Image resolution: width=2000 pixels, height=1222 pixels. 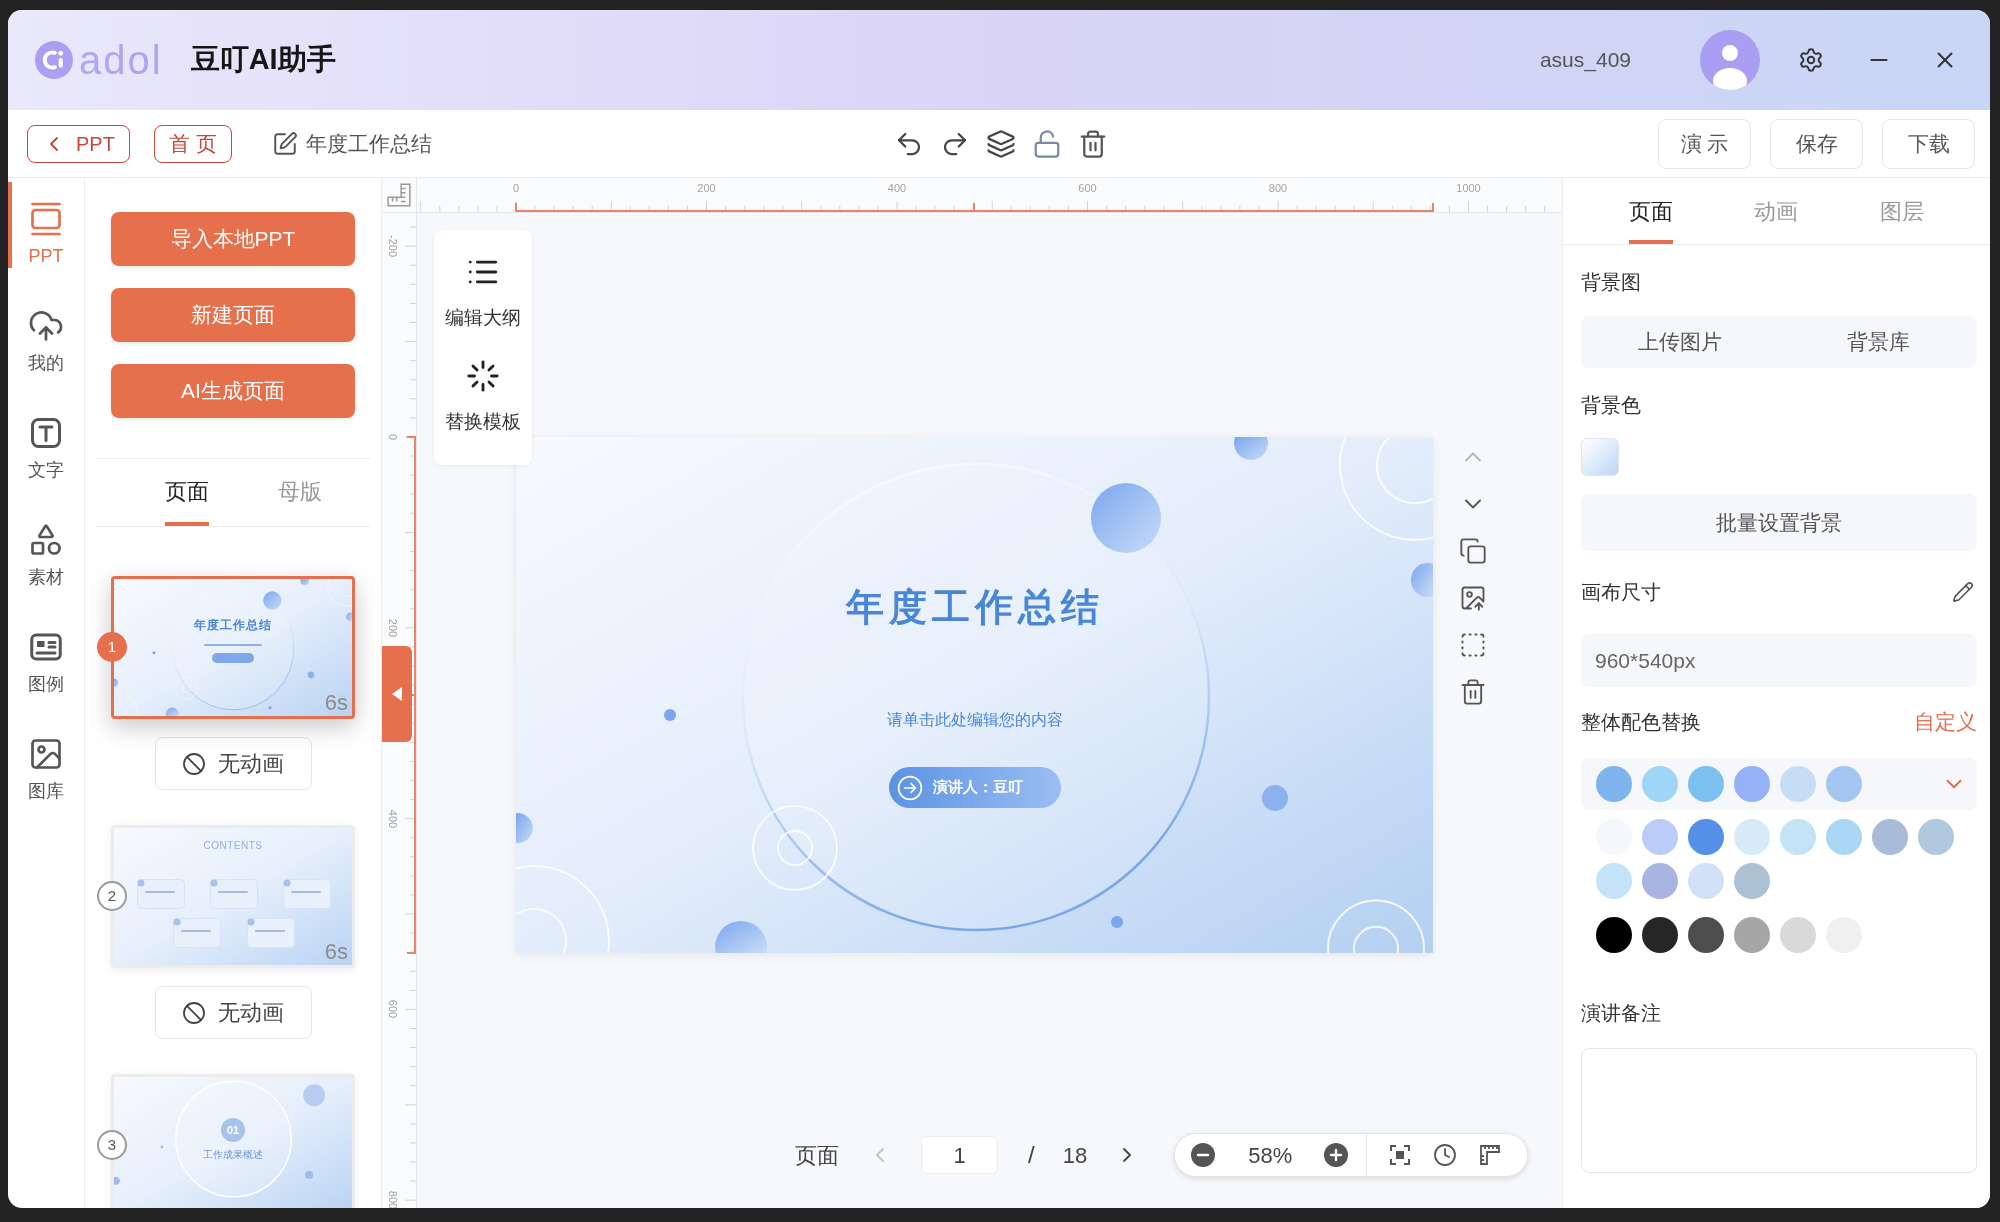 I want to click on tool-button: 替换模板, so click(x=483, y=397).